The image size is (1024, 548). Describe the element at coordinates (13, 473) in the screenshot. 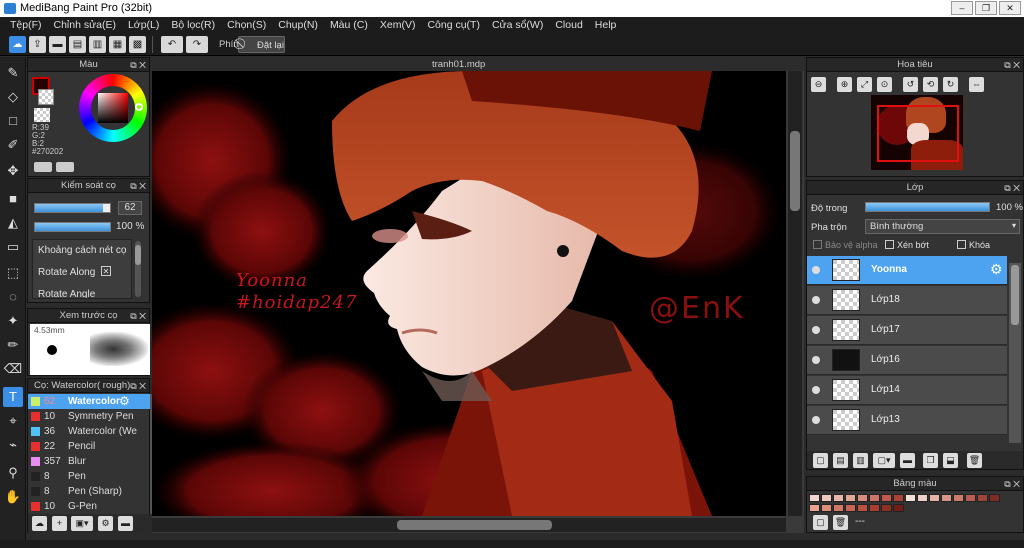

I see `eyedropper-tool-icon: ⚲` at that location.